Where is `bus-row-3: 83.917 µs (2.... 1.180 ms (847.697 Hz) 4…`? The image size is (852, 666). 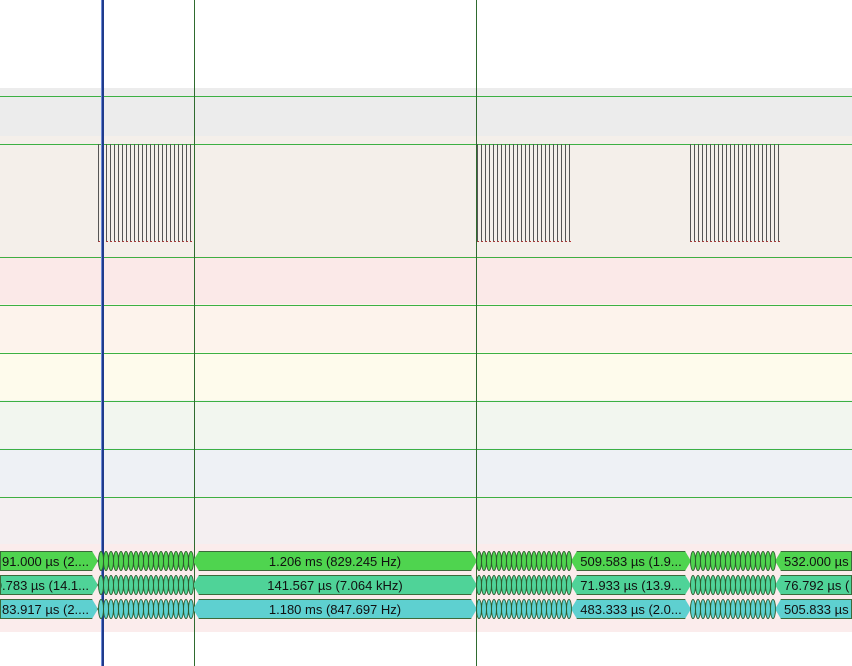
bus-row-3: 83.917 µs (2.... 1.180 ms (847.697 Hz) 4… is located at coordinates (426, 609).